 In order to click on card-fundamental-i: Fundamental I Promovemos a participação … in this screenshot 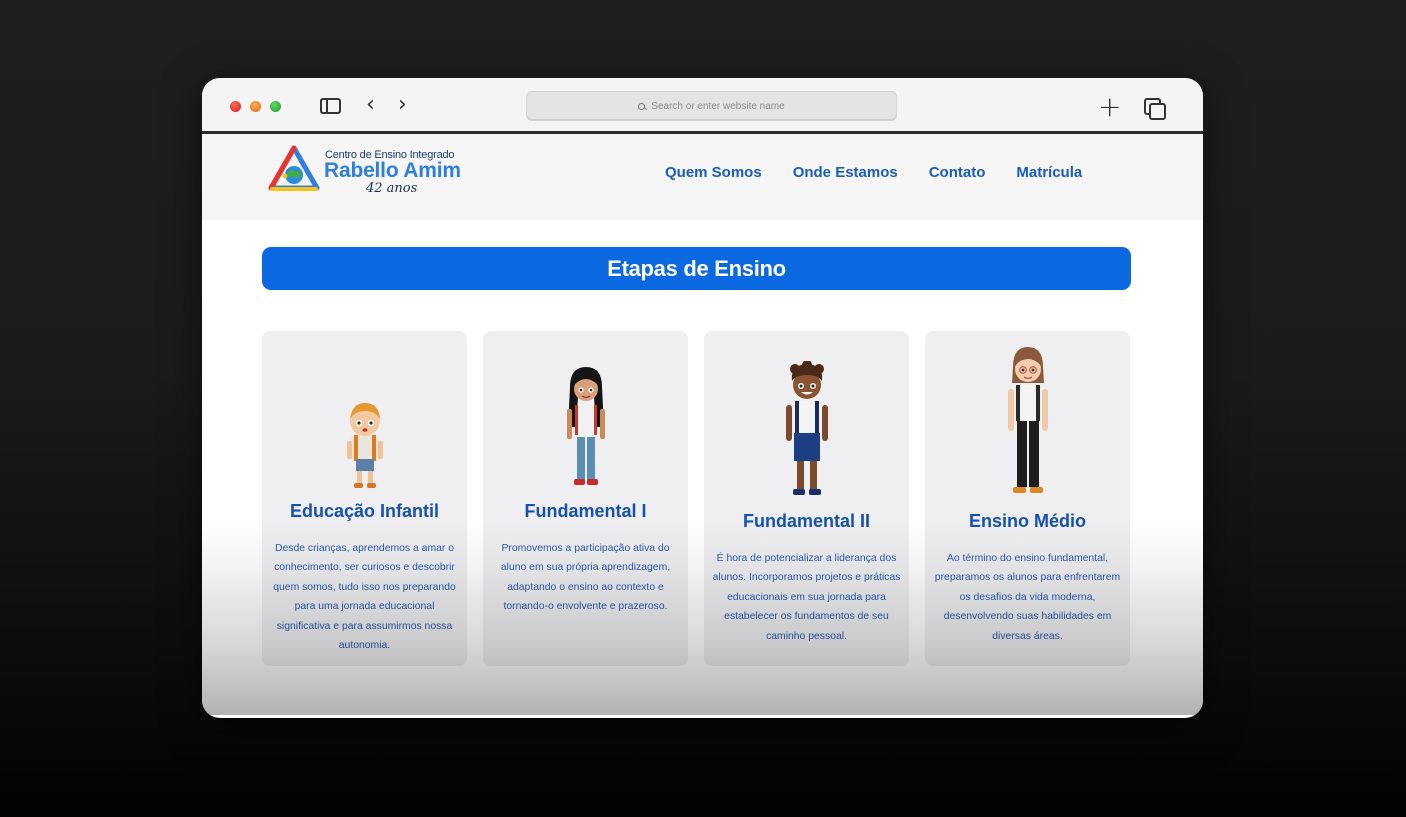, I will do `click(585, 498)`.